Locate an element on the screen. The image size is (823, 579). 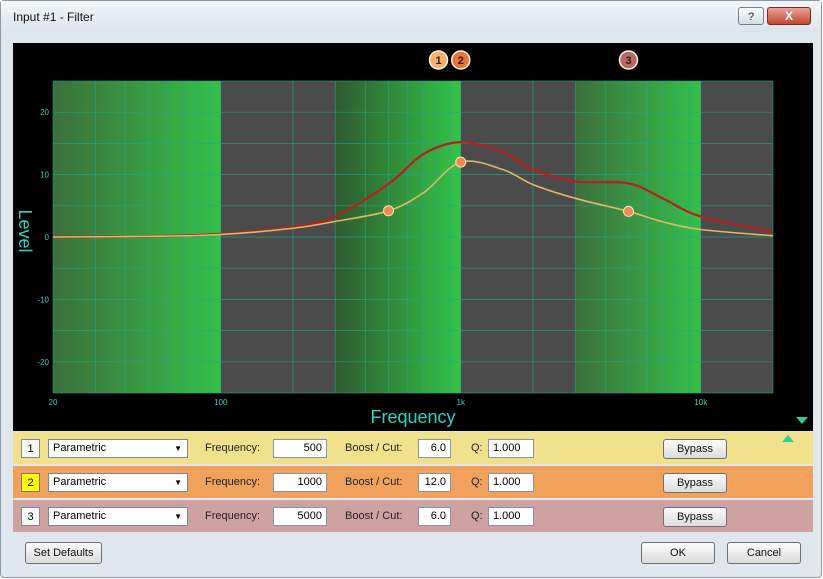
help-button: ? is located at coordinates (751, 16).